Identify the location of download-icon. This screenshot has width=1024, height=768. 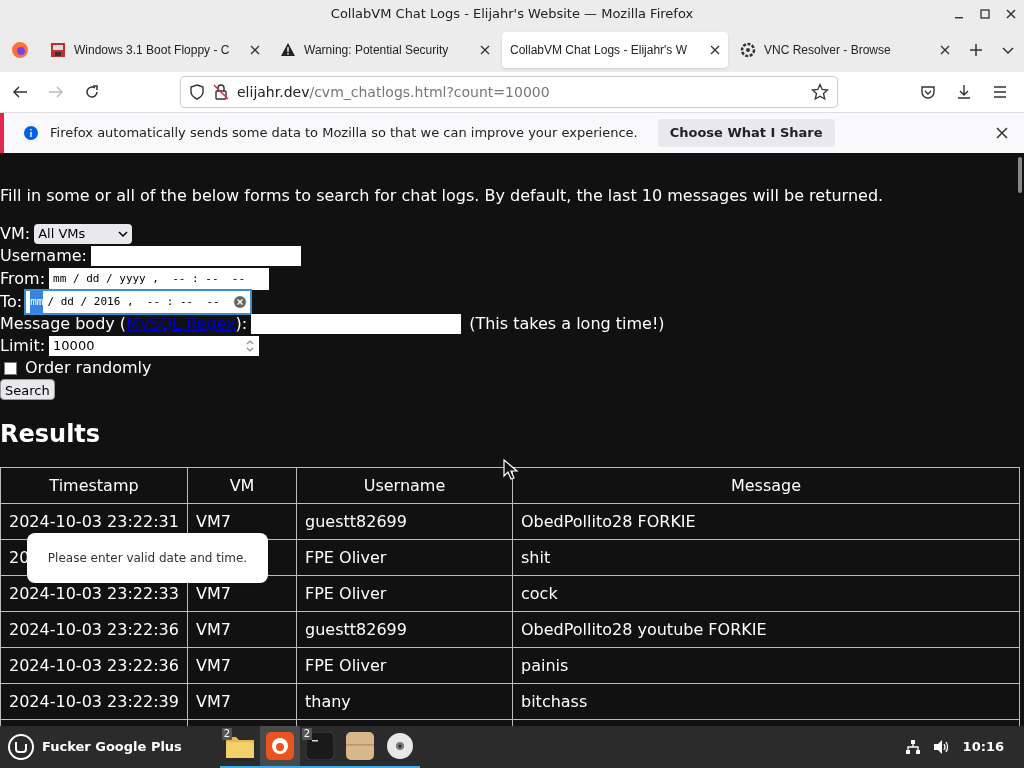
(964, 92).